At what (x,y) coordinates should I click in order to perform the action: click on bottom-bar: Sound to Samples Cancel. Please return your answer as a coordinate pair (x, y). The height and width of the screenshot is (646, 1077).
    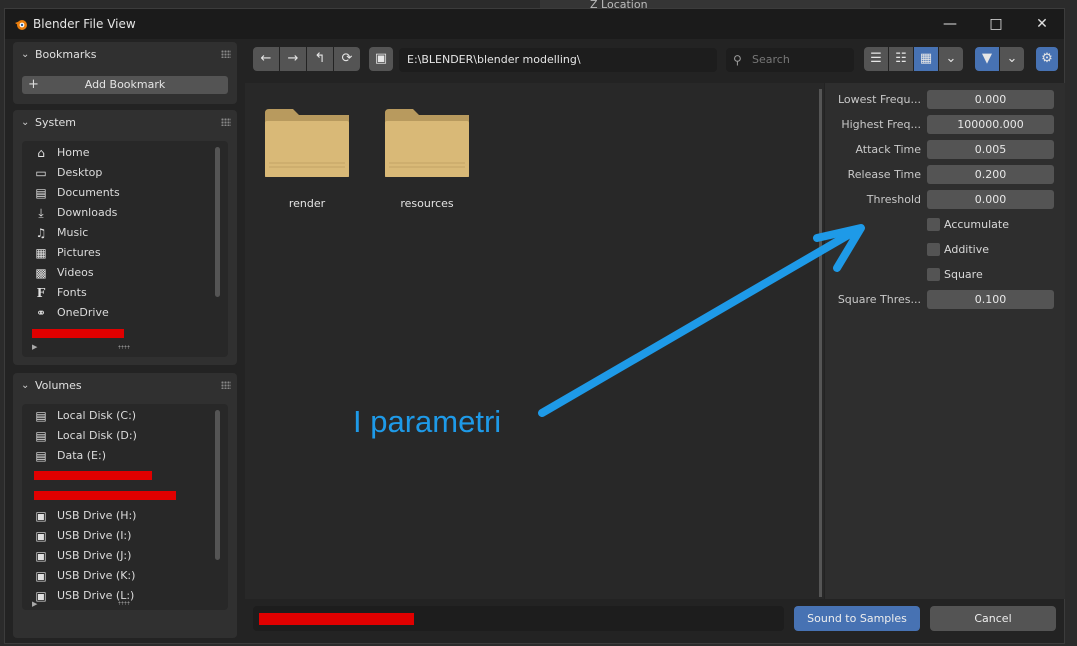
    Looking at the image, I should click on (655, 619).